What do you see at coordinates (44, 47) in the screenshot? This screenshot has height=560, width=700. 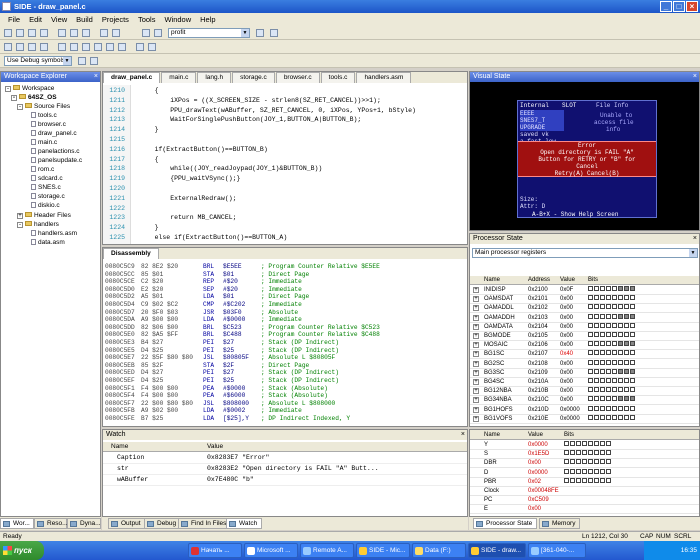 I see `stop-build-icon` at bounding box center [44, 47].